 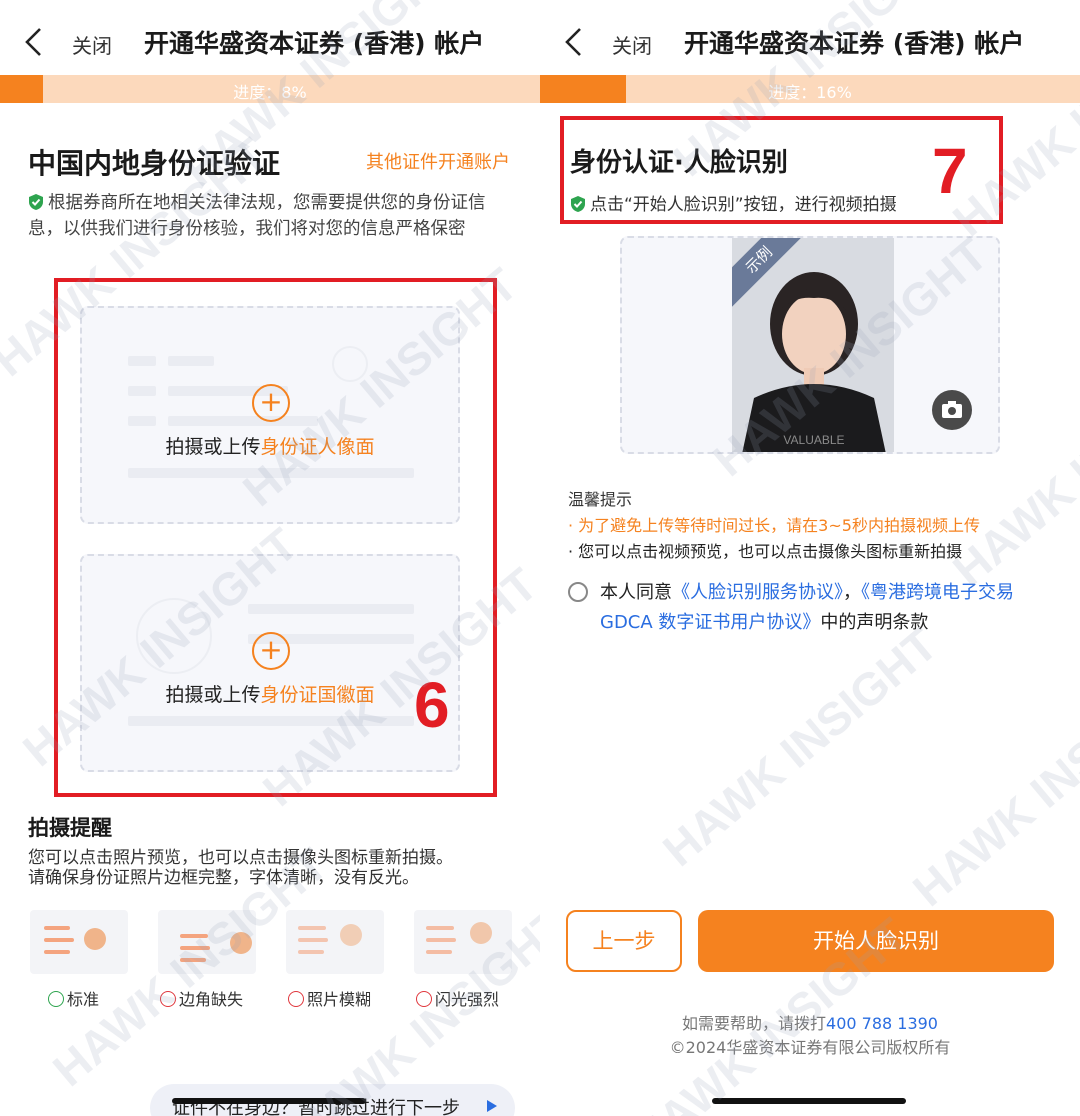 I want to click on progress-label: 进度：16%, so click(x=810, y=92).